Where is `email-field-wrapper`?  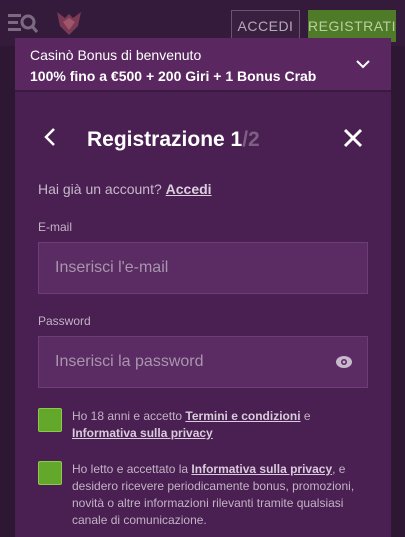
email-field-wrapper is located at coordinates (203, 268).